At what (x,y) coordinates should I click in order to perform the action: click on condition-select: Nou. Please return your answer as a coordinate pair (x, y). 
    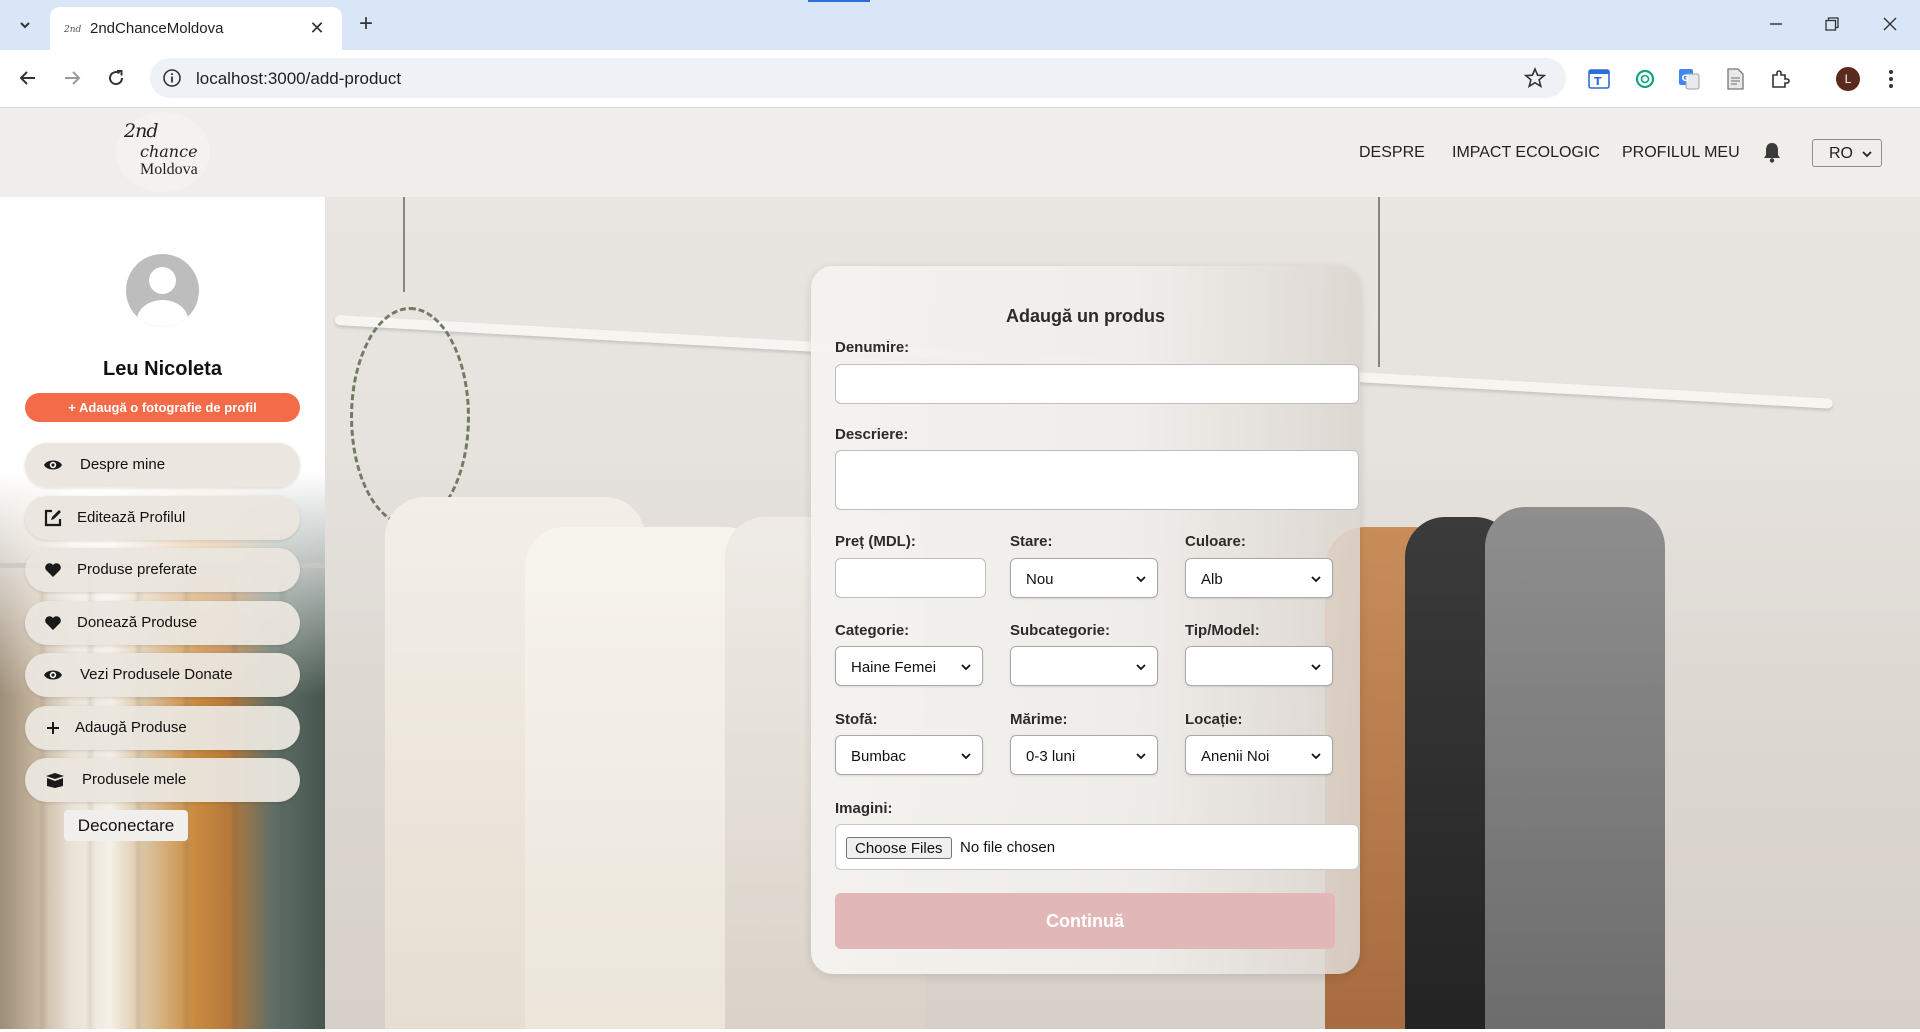
    Looking at the image, I should click on (1084, 578).